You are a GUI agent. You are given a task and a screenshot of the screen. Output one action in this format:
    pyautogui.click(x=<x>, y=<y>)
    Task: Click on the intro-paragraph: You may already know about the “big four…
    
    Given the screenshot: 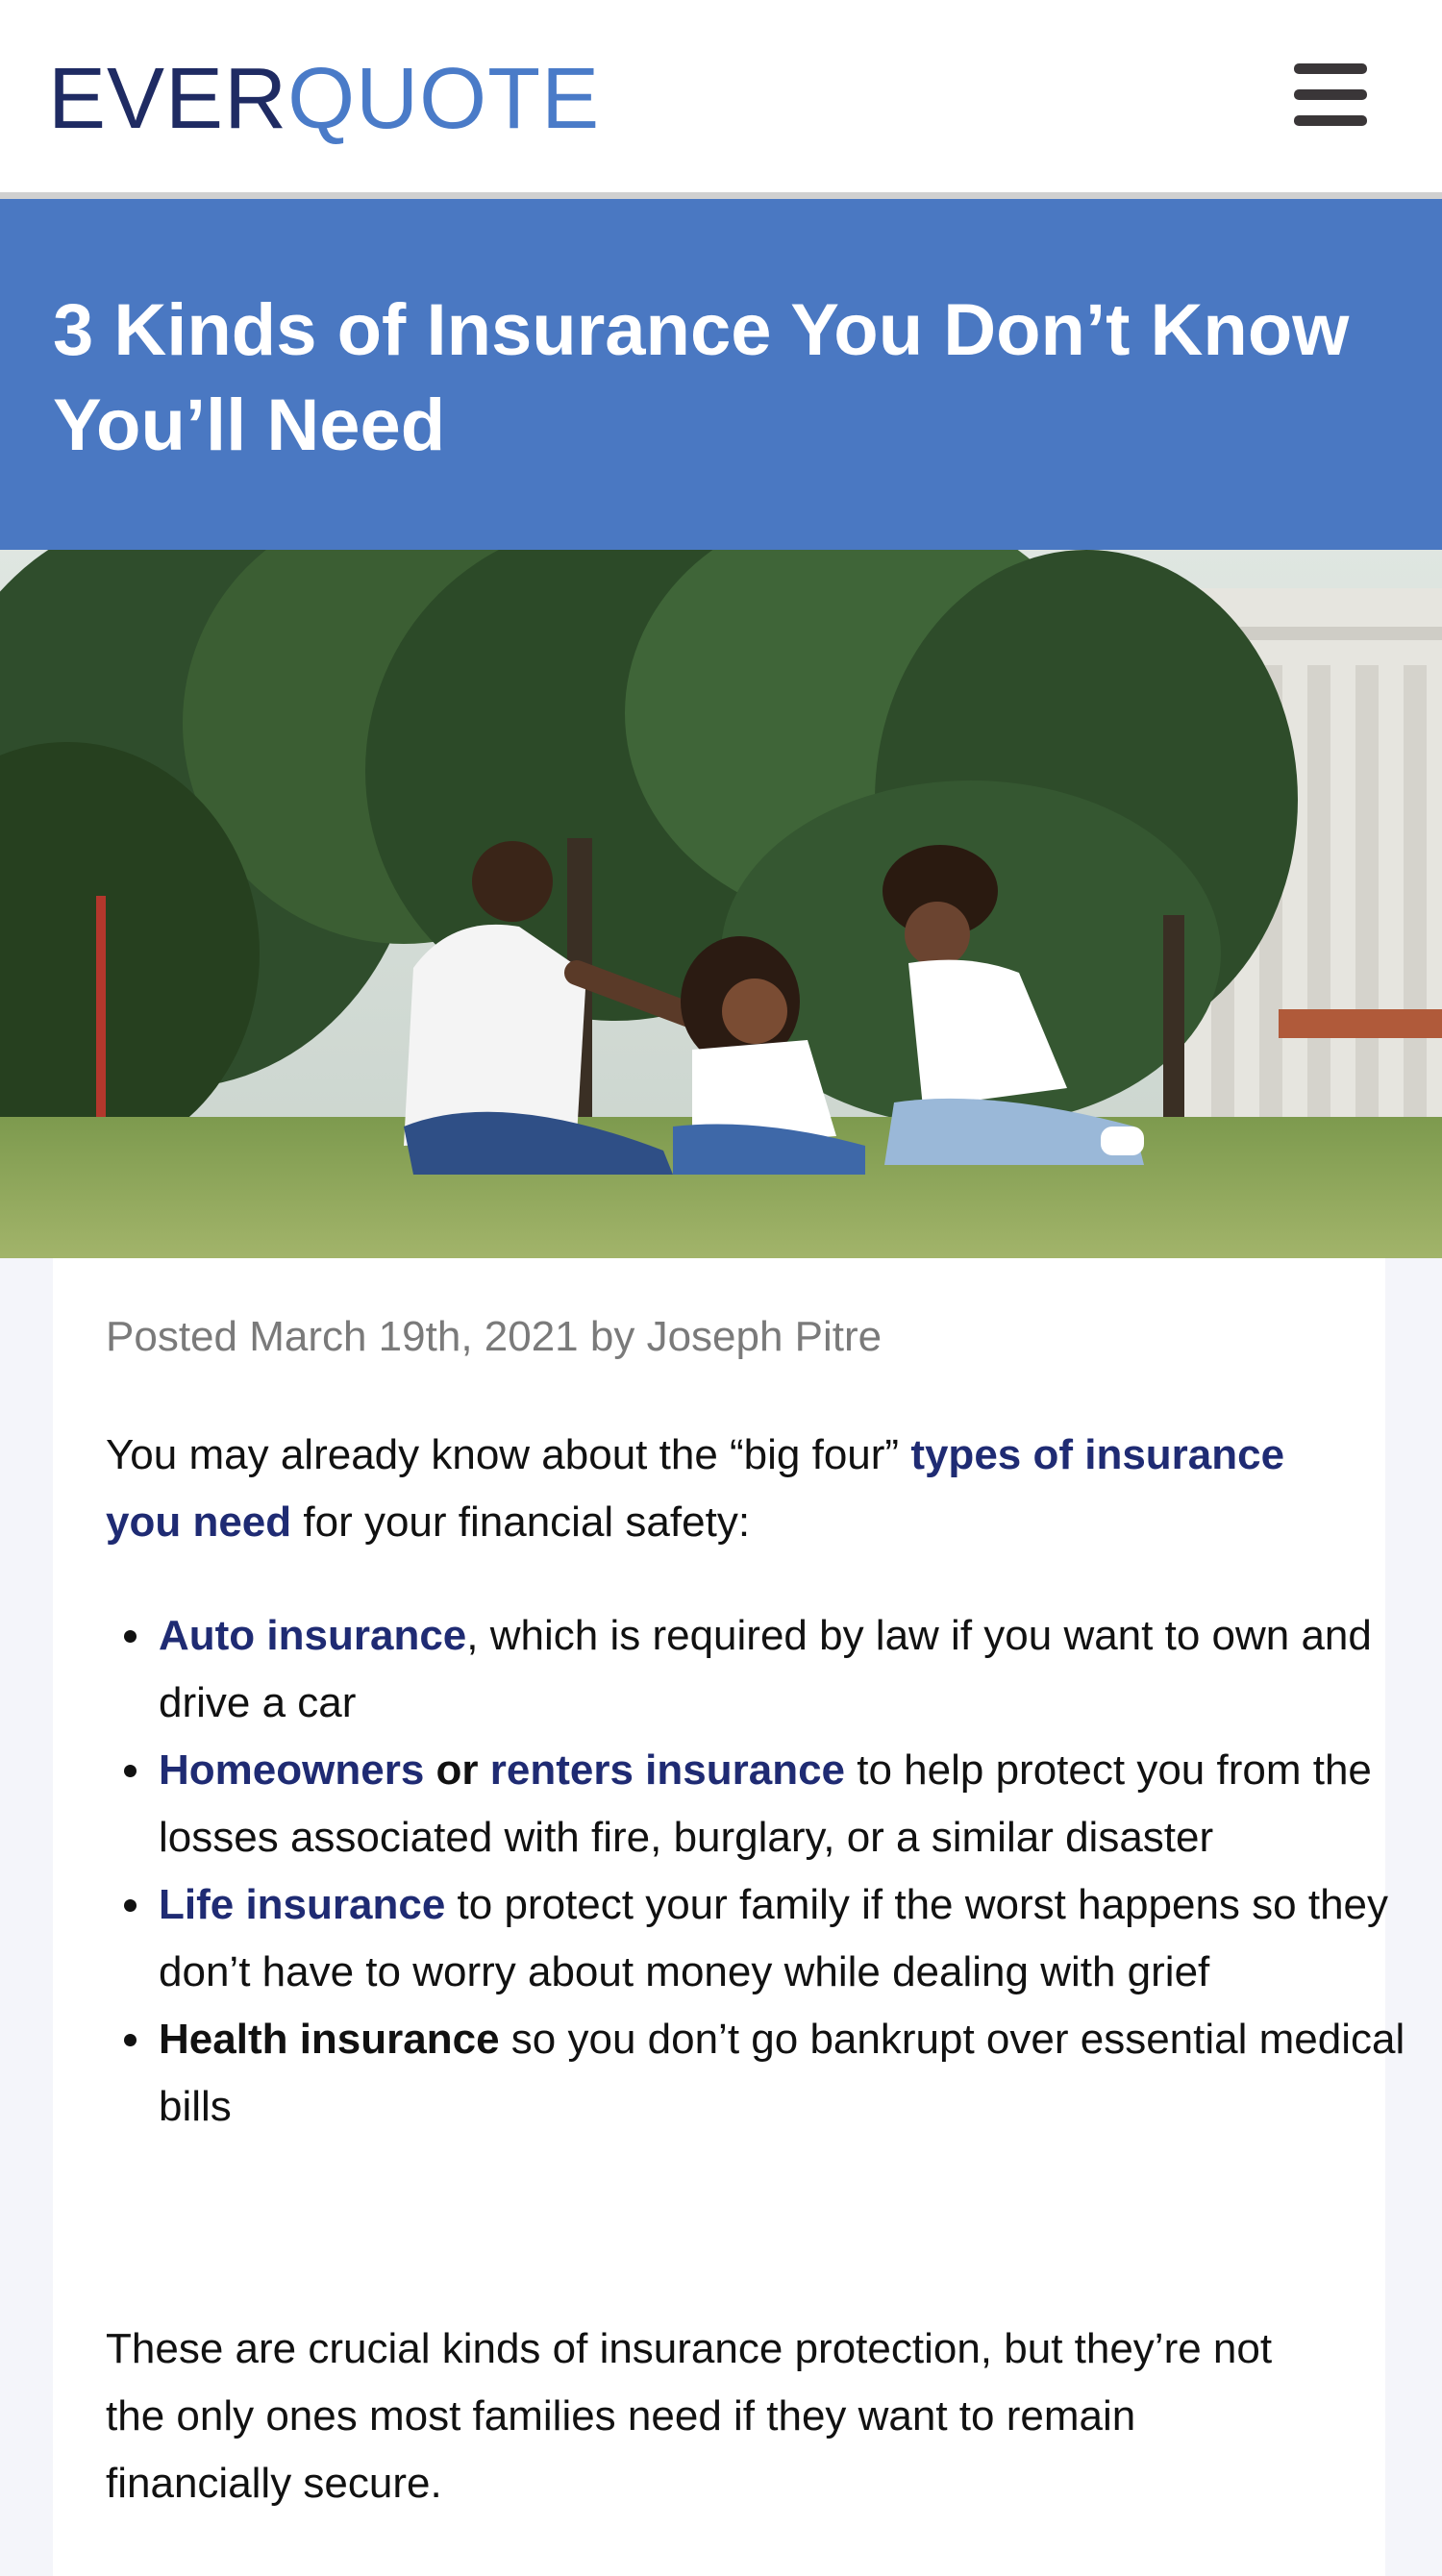 What is the action you would take?
    pyautogui.click(x=719, y=1489)
    